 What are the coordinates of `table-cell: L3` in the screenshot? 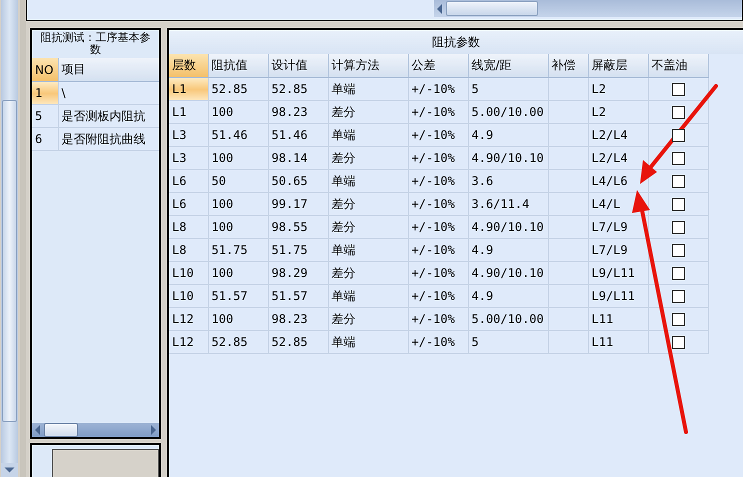 It's located at (188, 158).